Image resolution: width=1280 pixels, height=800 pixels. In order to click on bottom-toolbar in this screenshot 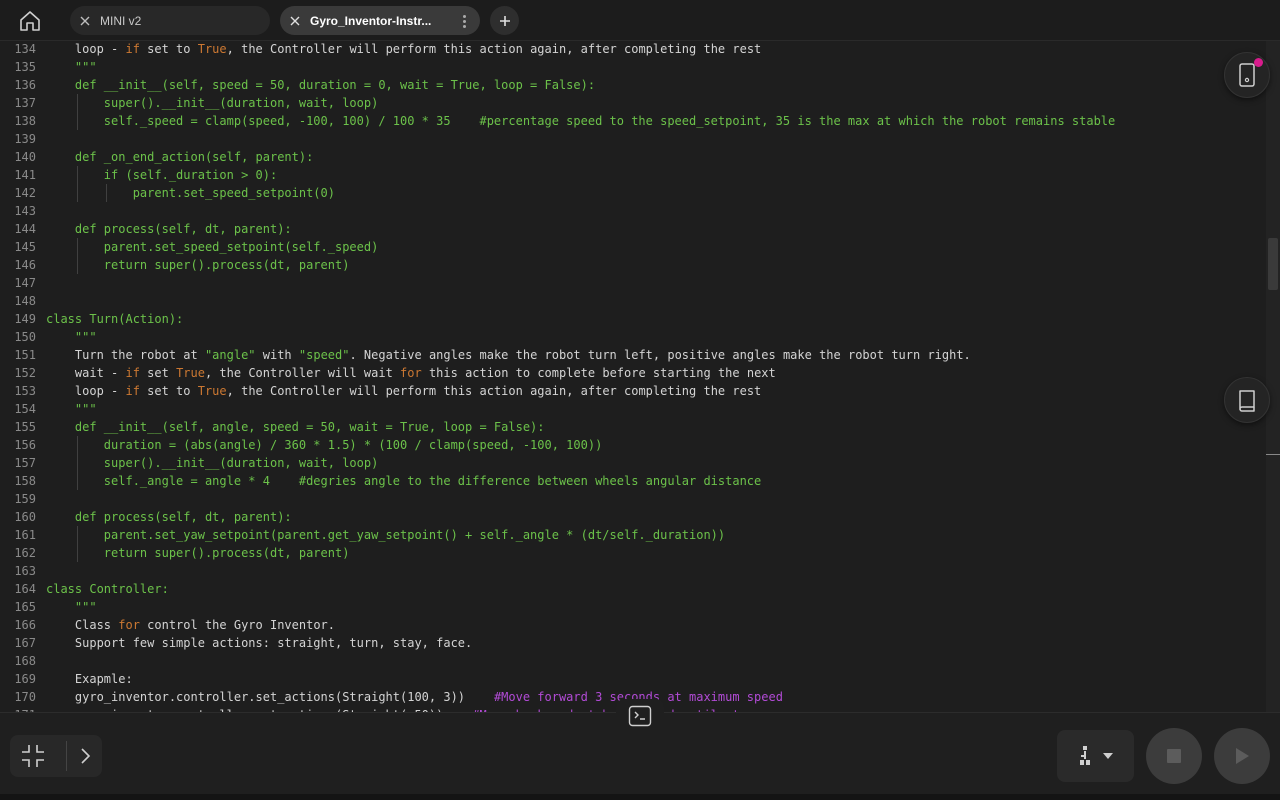, I will do `click(640, 749)`.